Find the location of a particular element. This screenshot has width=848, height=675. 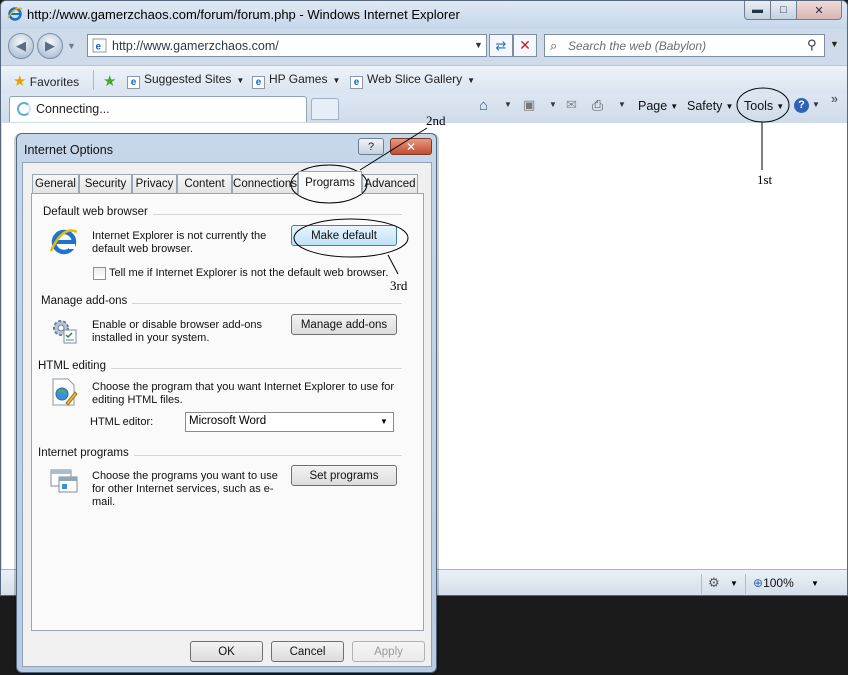

tab-general: General is located at coordinates (55, 183).